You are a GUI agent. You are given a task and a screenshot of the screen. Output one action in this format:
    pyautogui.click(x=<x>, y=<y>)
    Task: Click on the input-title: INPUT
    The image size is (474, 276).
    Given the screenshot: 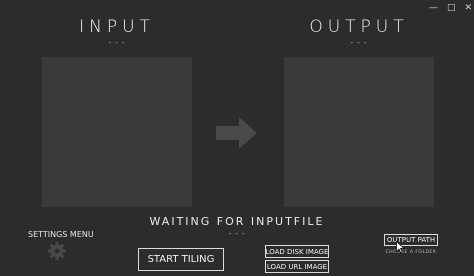 What is the action you would take?
    pyautogui.click(x=117, y=27)
    